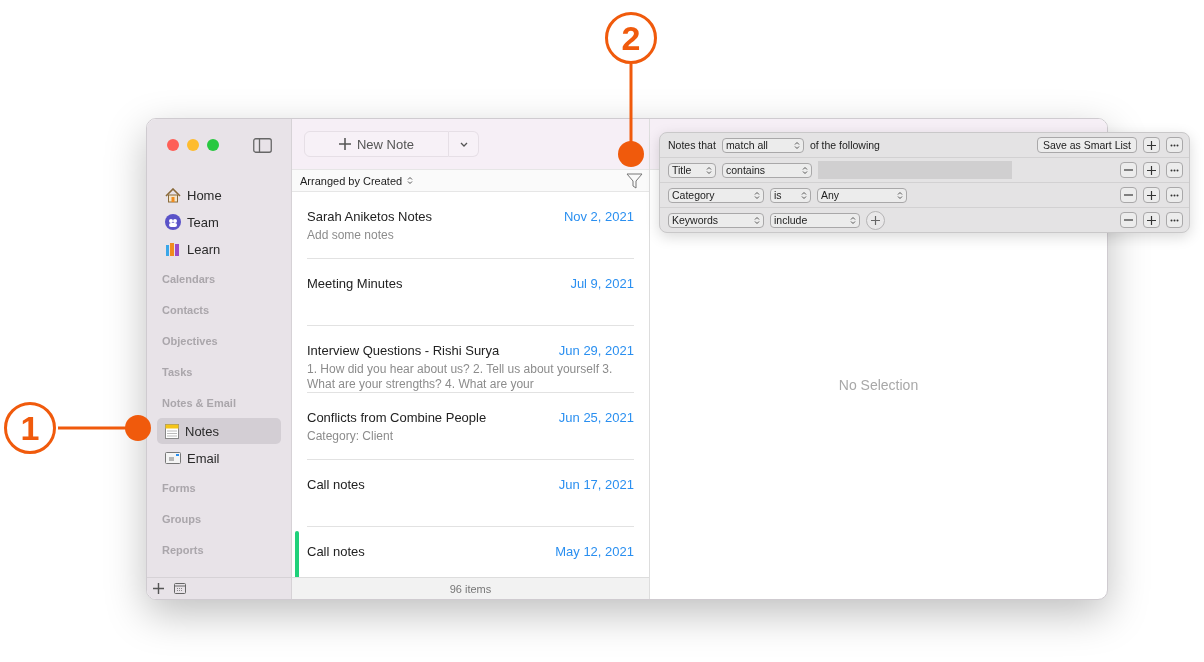 Image resolution: width=1204 pixels, height=662 pixels. I want to click on note-date: Jun 17, 2021, so click(596, 484).